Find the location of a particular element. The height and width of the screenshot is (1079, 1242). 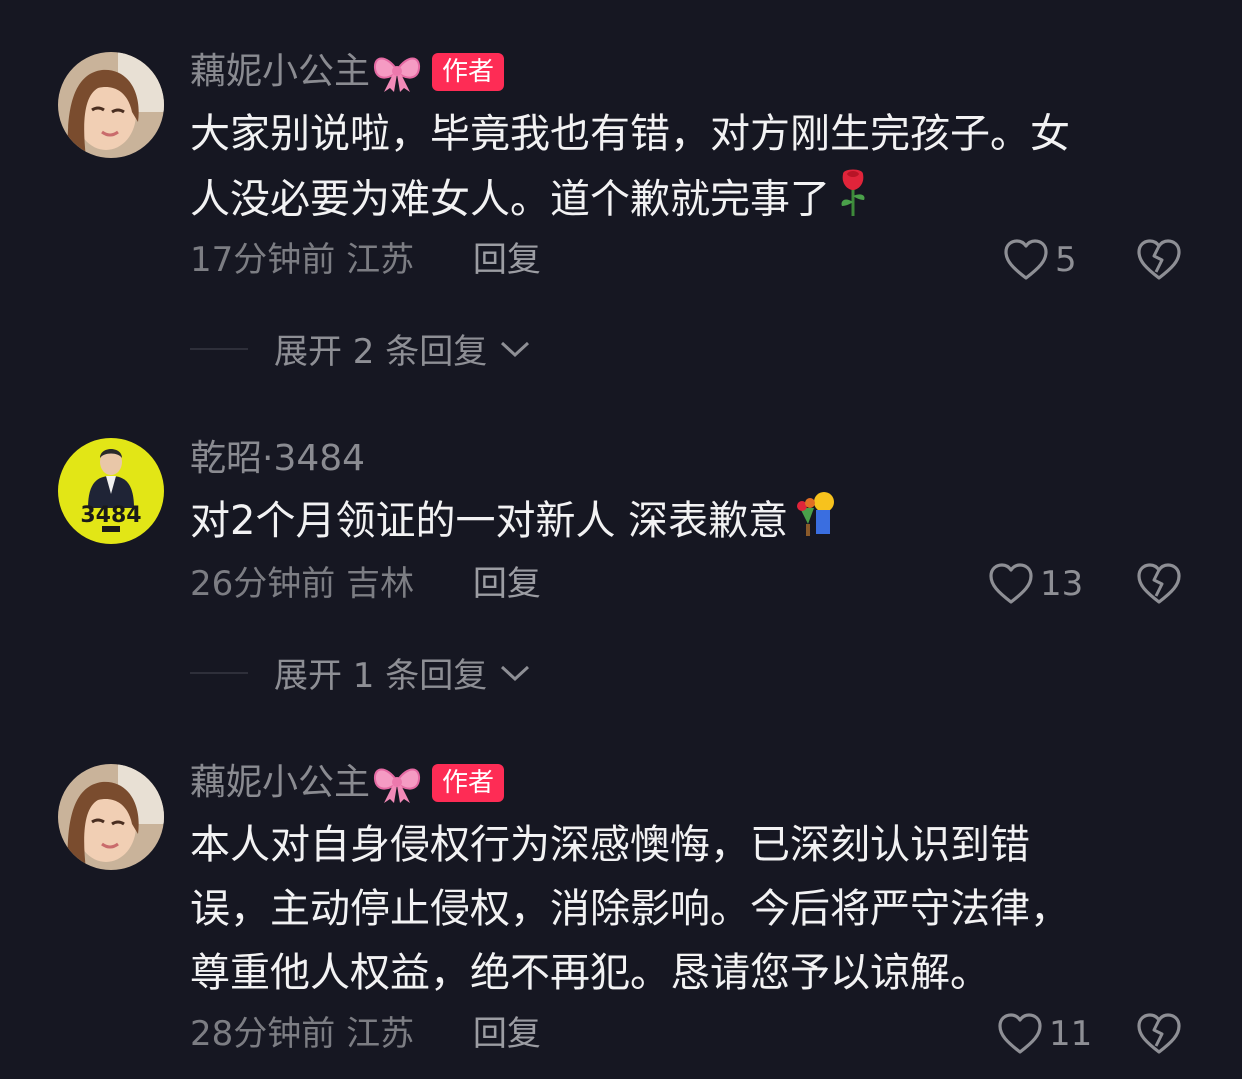

comment-meta: 26分钟前 吉林 回复 is located at coordinates (365, 584).